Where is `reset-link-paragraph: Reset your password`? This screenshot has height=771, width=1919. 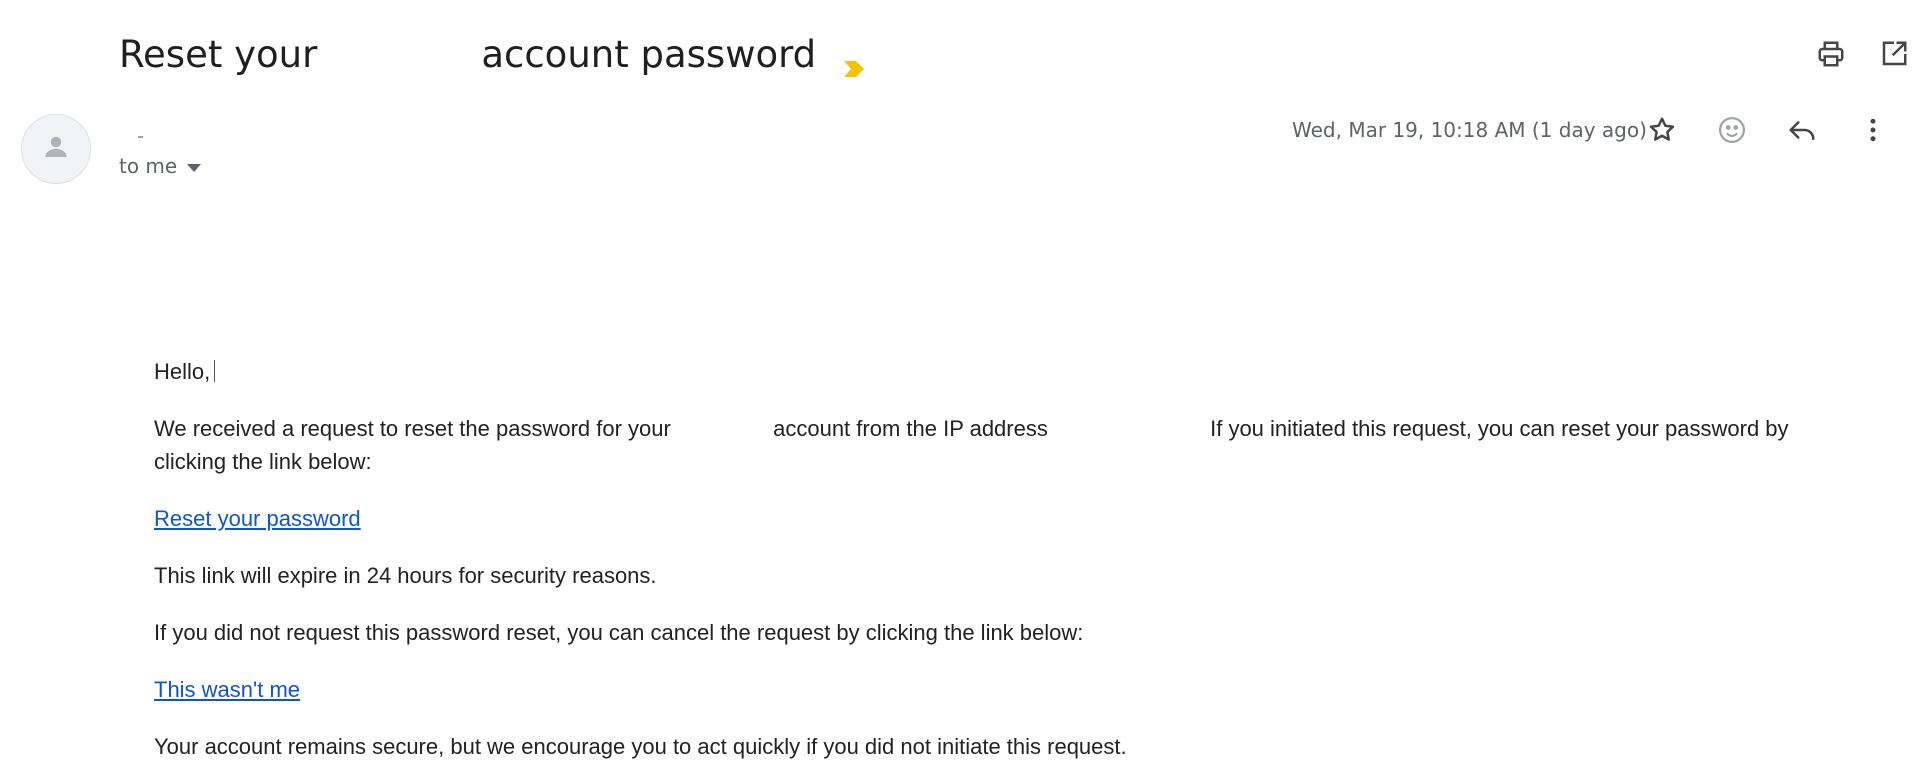 reset-link-paragraph: Reset your password is located at coordinates (257, 518).